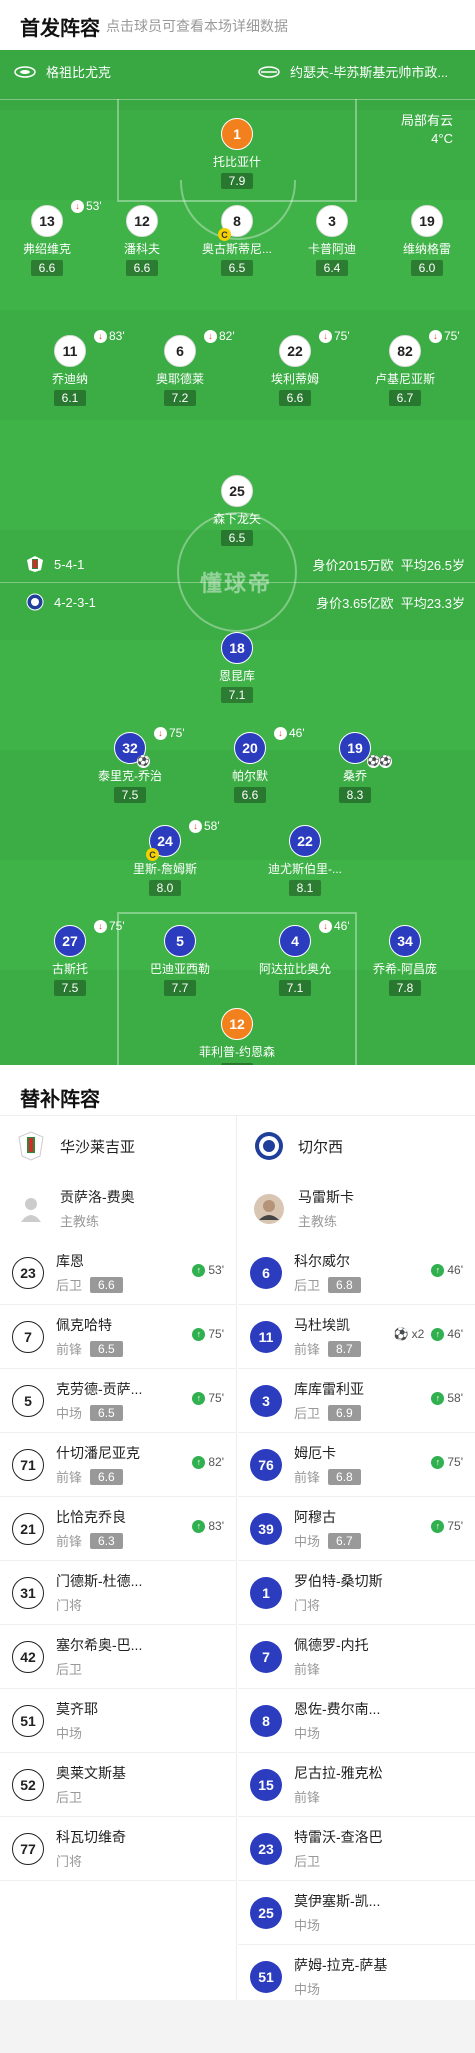 The width and height of the screenshot is (475, 2053). What do you see at coordinates (69, 564) in the screenshot?
I see `home-formation-value: 5-4-1` at bounding box center [69, 564].